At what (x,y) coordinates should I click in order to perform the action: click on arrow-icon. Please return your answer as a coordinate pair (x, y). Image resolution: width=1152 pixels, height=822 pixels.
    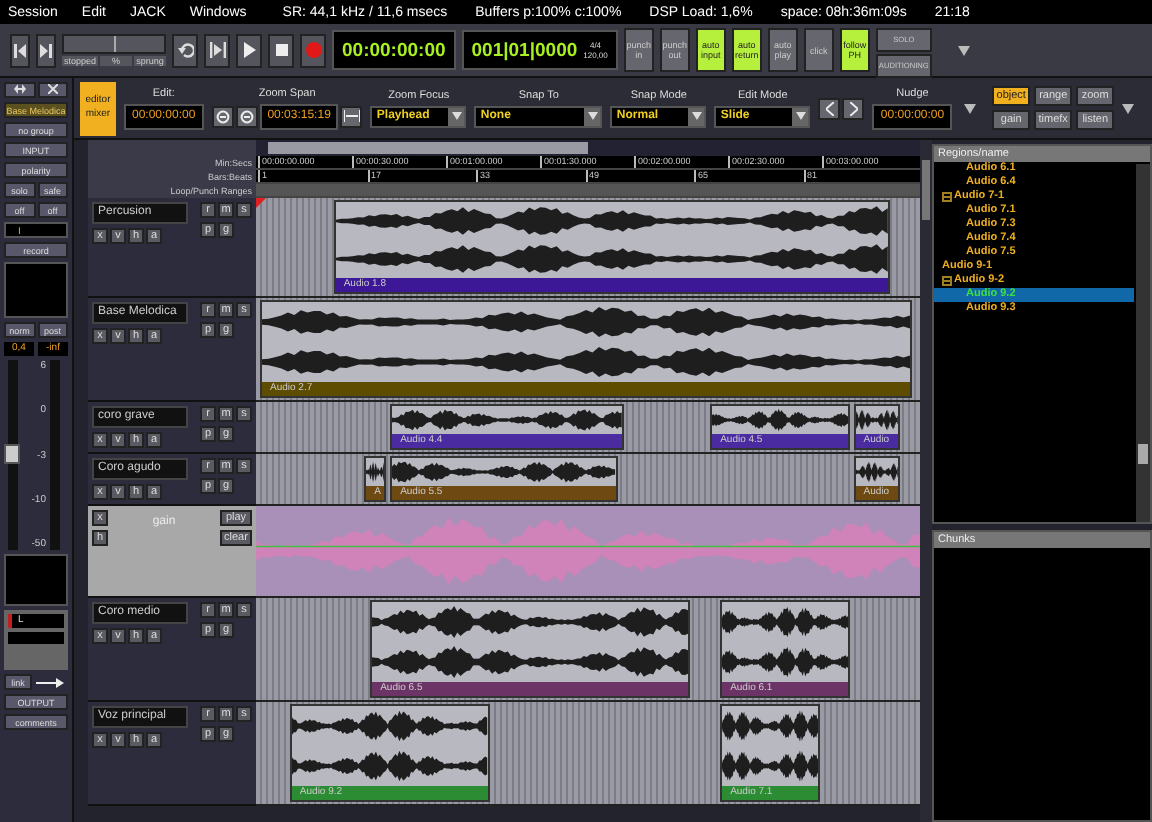
    Looking at the image, I should click on (50, 682).